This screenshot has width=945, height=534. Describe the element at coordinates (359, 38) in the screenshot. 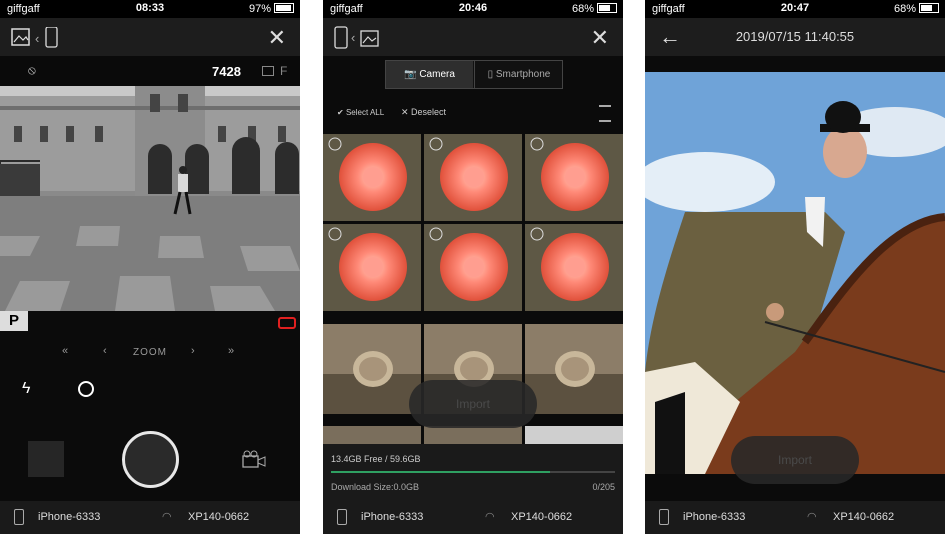

I see `camera-to-gallery-icon: ‹` at that location.